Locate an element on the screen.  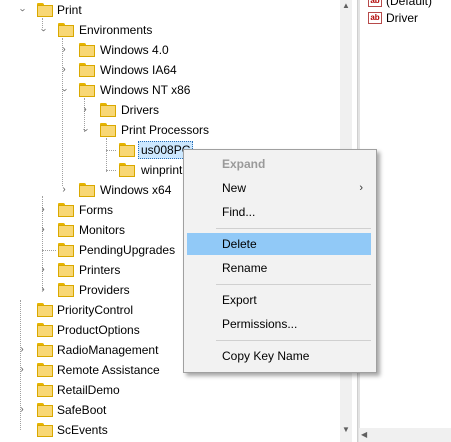
value-row-driver: ab Driver is located at coordinates (393, 18).